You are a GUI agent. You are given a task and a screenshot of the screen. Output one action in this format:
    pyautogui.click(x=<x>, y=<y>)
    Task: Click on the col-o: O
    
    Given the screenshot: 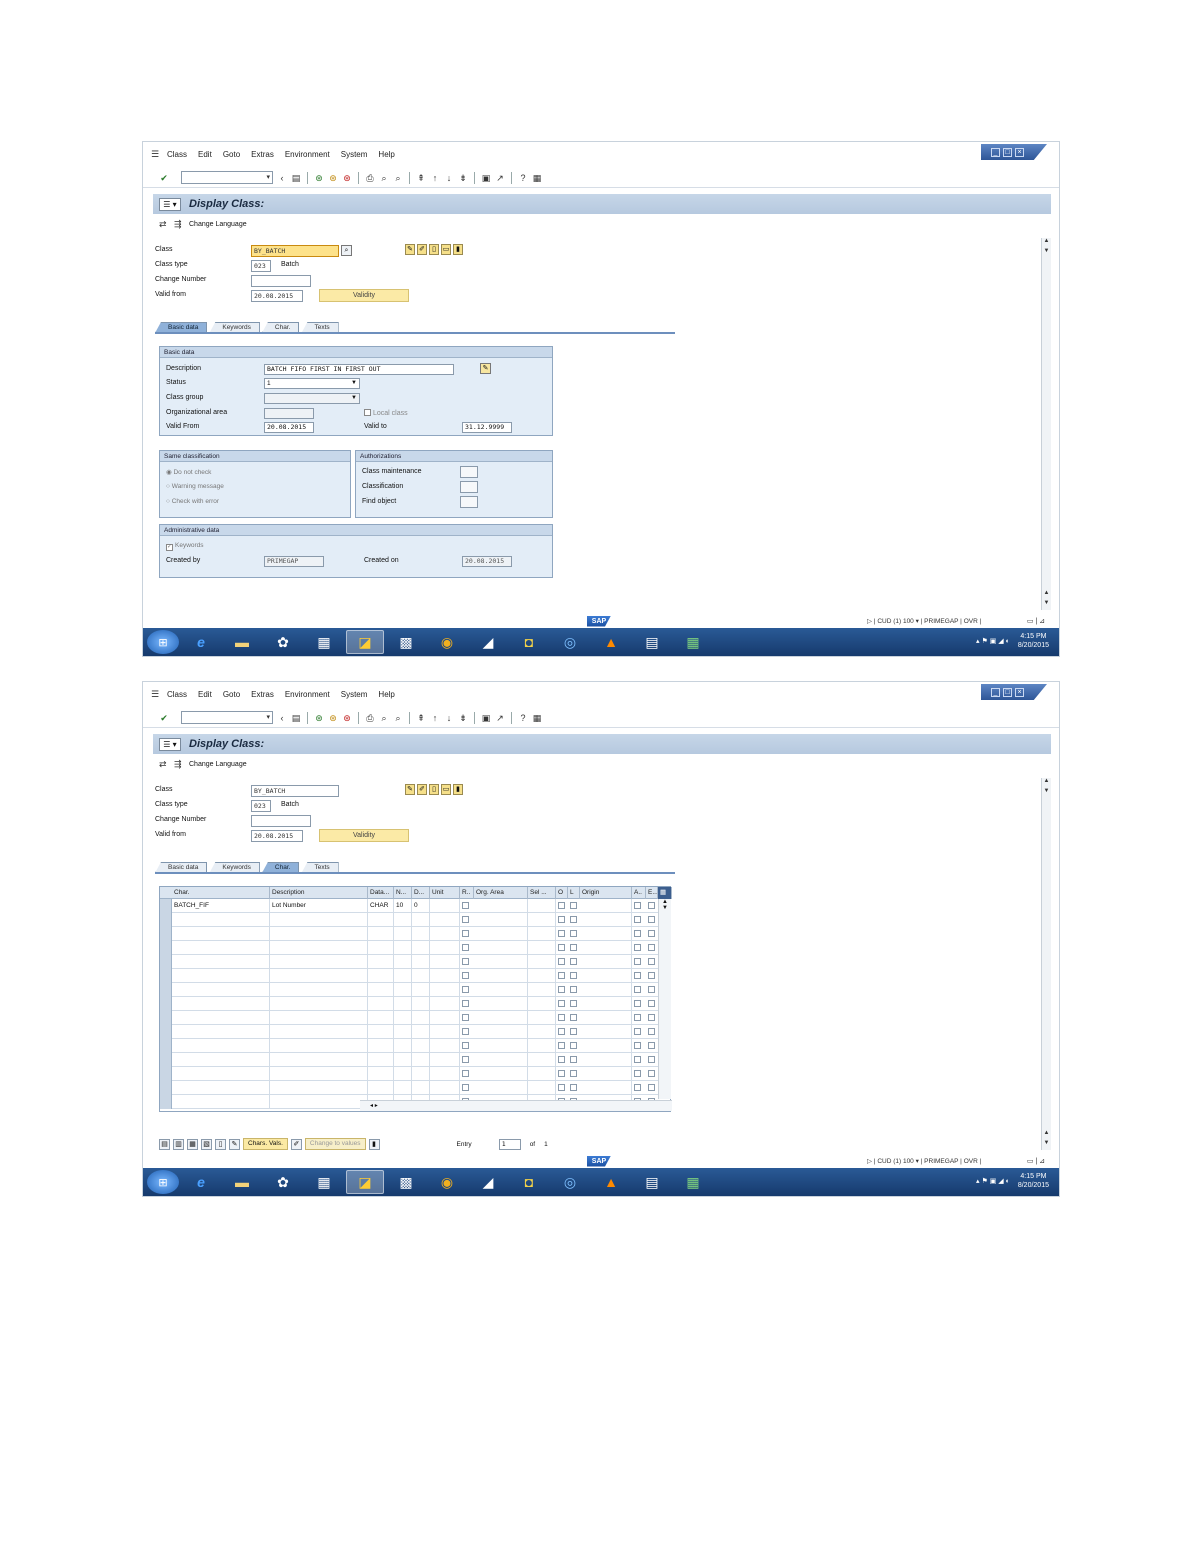 What is the action you would take?
    pyautogui.click(x=562, y=893)
    